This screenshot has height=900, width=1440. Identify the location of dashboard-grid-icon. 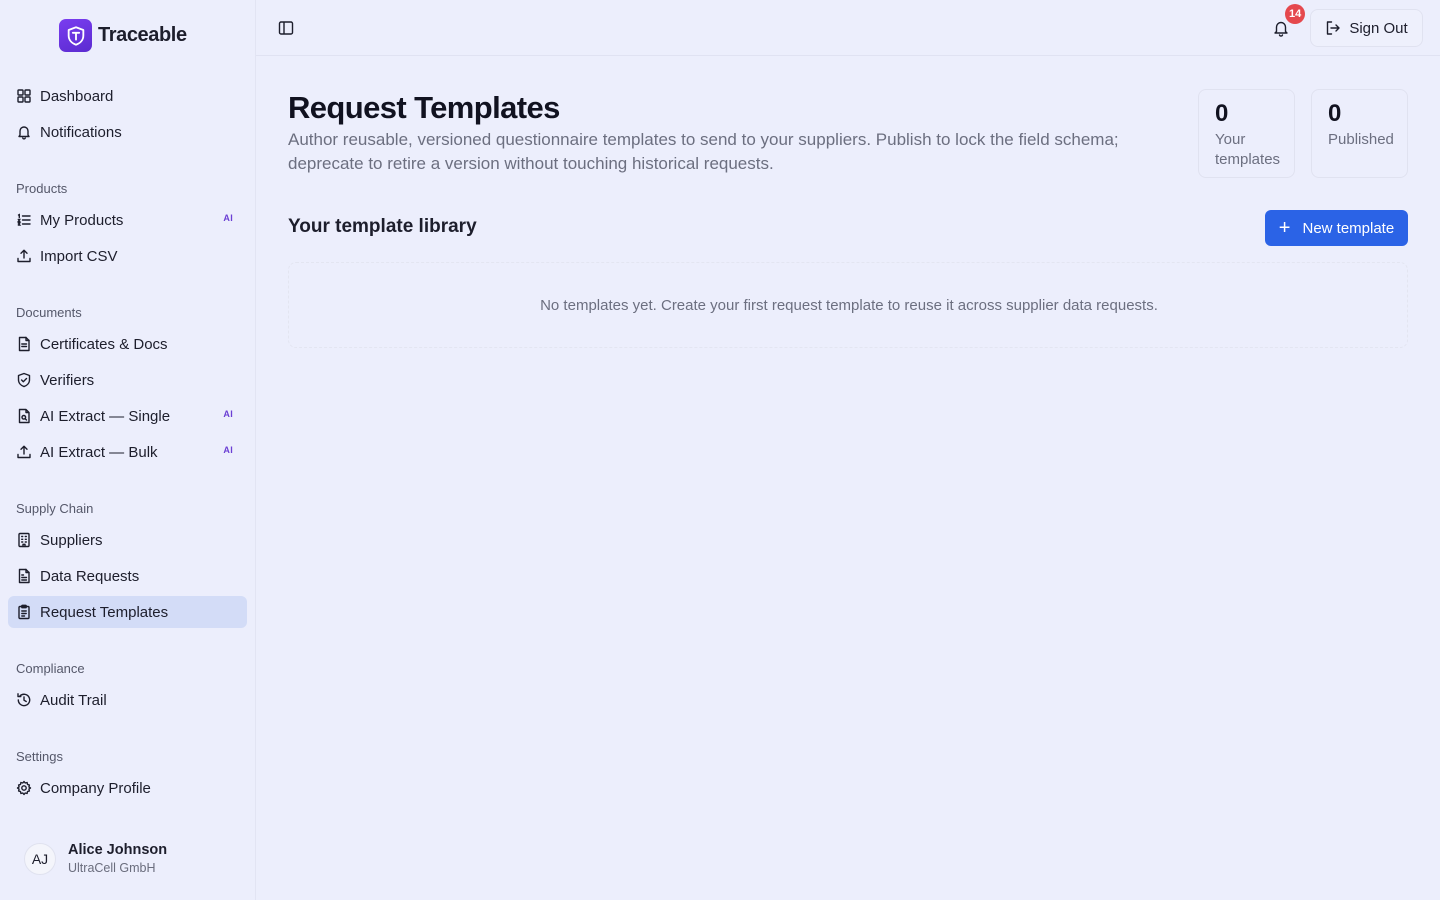
(24, 96).